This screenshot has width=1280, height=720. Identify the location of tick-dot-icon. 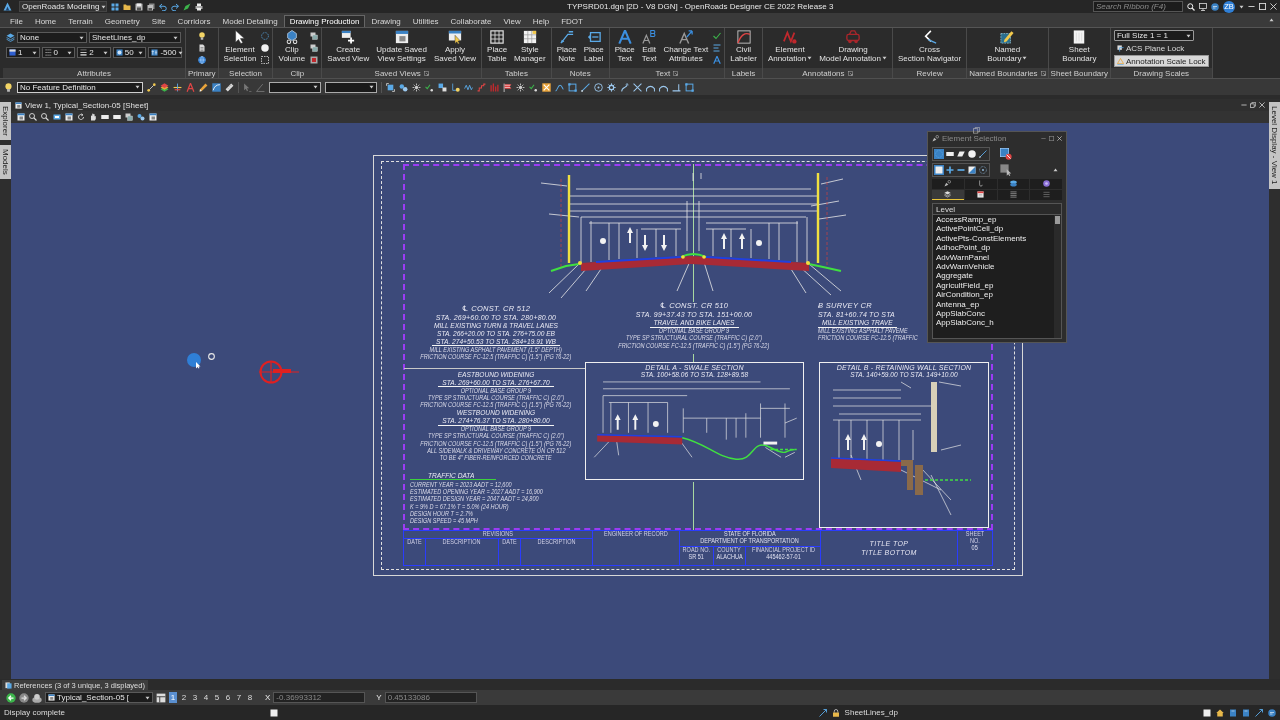
(533, 87).